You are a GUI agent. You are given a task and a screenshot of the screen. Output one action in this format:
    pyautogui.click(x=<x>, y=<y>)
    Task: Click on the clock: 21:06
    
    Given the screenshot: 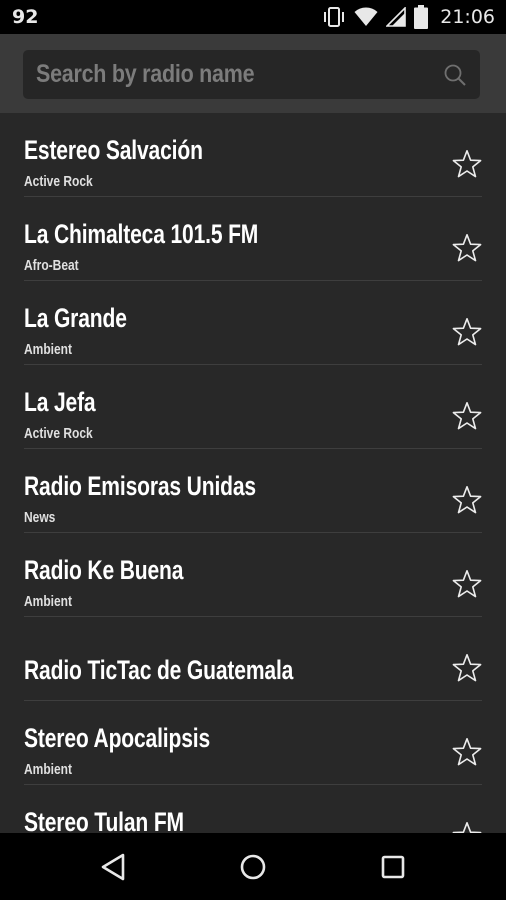 What is the action you would take?
    pyautogui.click(x=467, y=17)
    